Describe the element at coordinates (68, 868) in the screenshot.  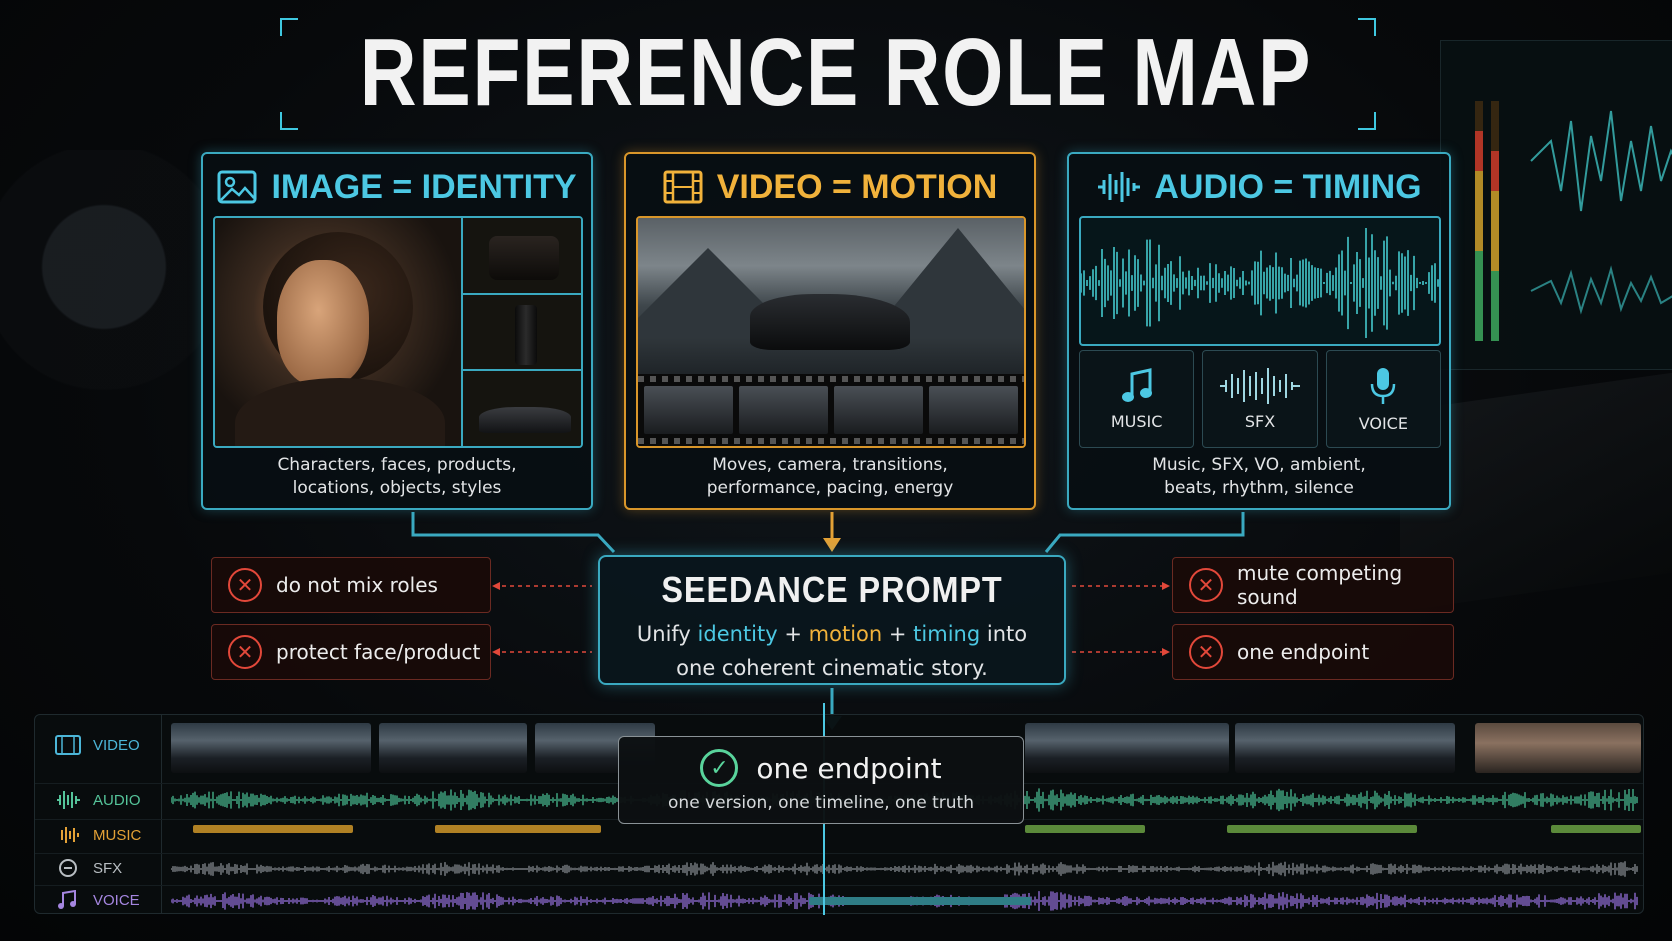
I see `sfx-icon` at that location.